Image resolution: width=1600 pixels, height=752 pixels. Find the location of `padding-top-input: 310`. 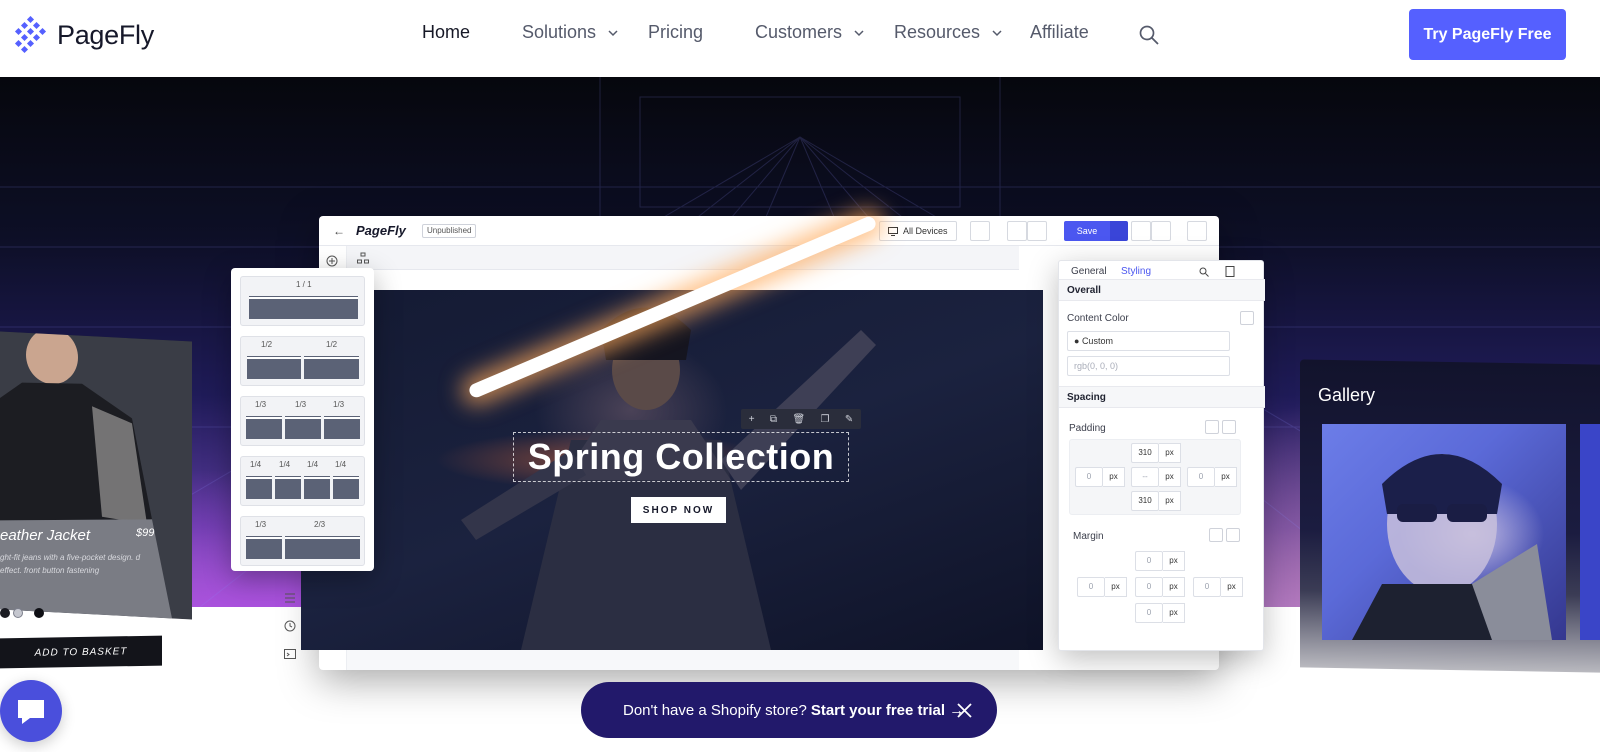

padding-top-input: 310 is located at coordinates (1145, 453).